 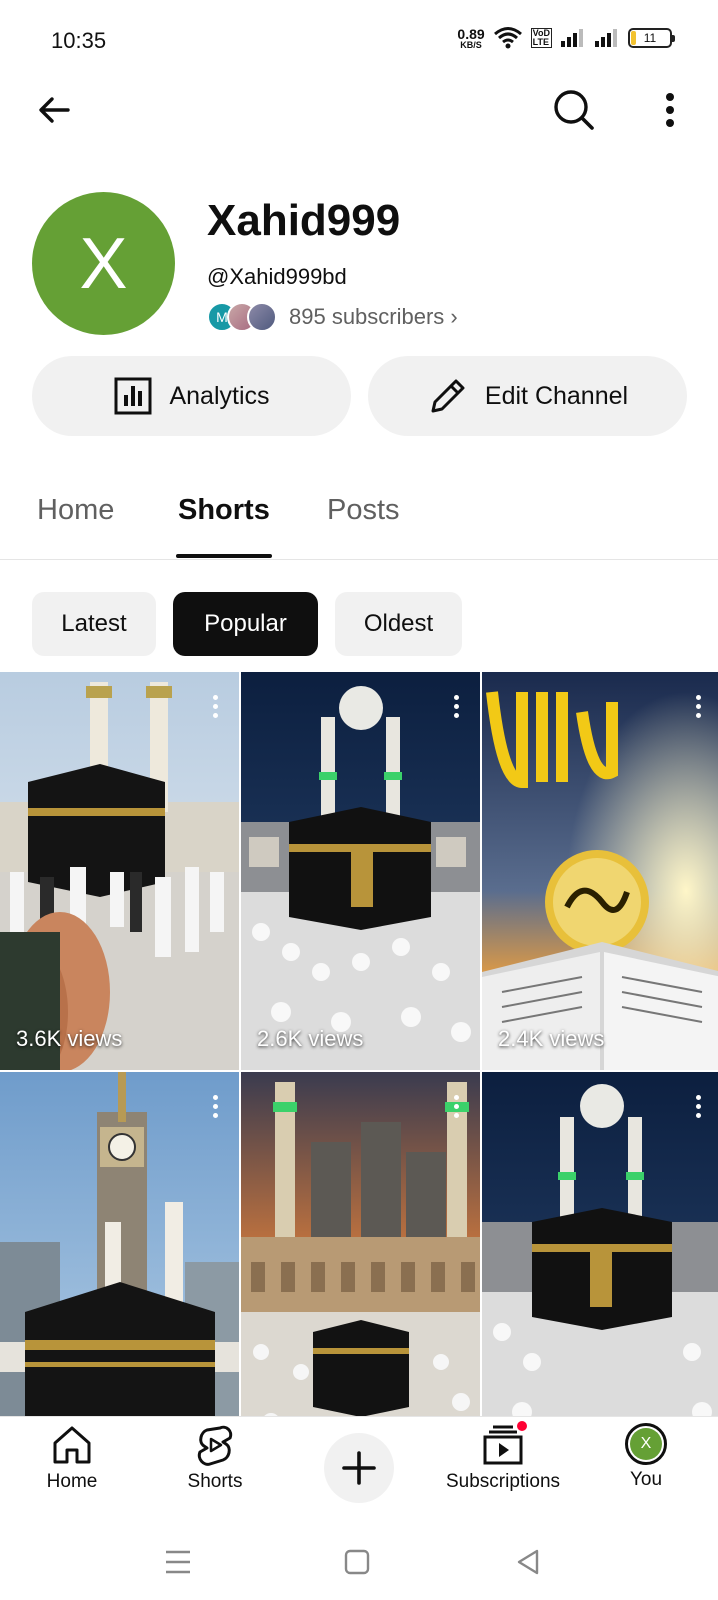 I want to click on channel-avatar: X, so click(x=103, y=263).